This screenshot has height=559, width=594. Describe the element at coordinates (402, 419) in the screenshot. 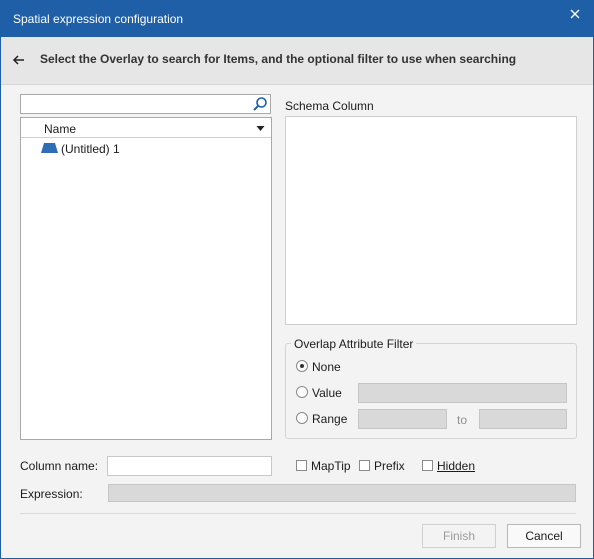

I see `range-from-field` at that location.